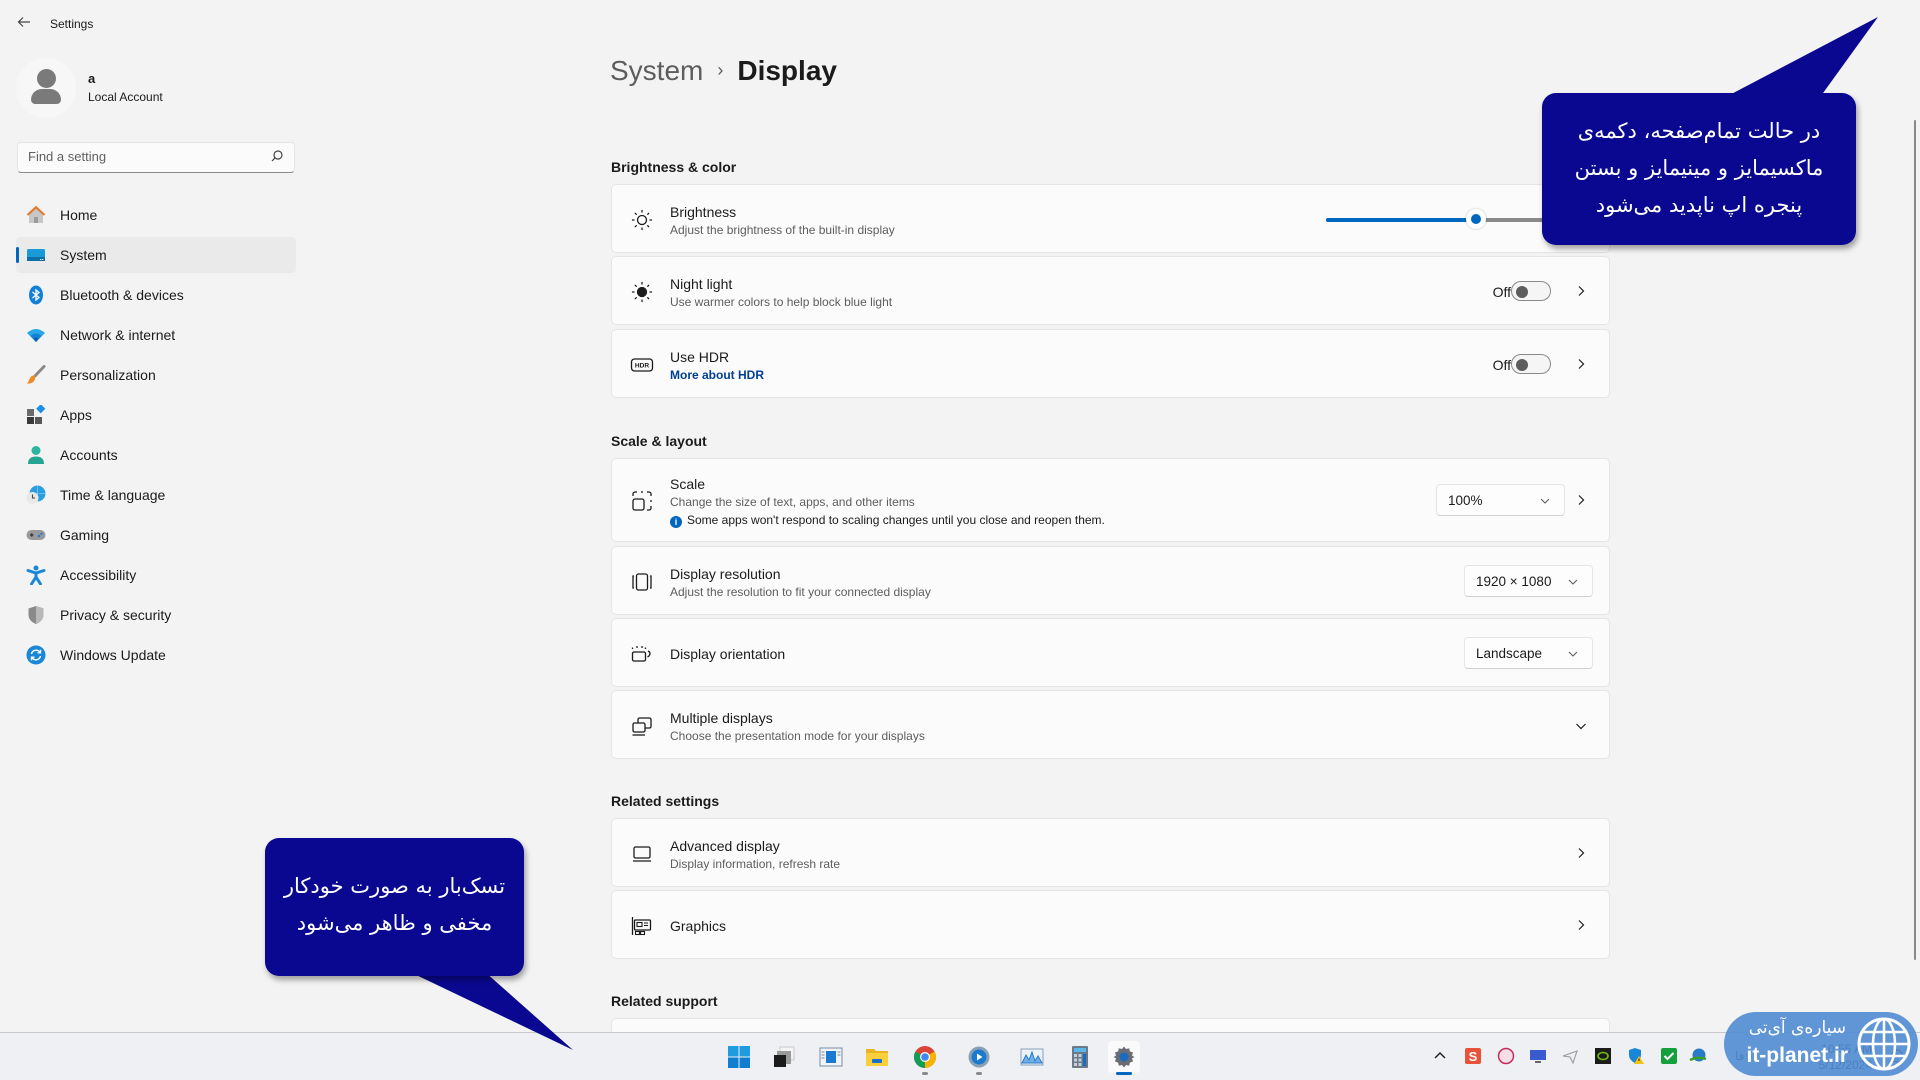  What do you see at coordinates (156, 215) in the screenshot?
I see `sidebar-item-home: Home` at bounding box center [156, 215].